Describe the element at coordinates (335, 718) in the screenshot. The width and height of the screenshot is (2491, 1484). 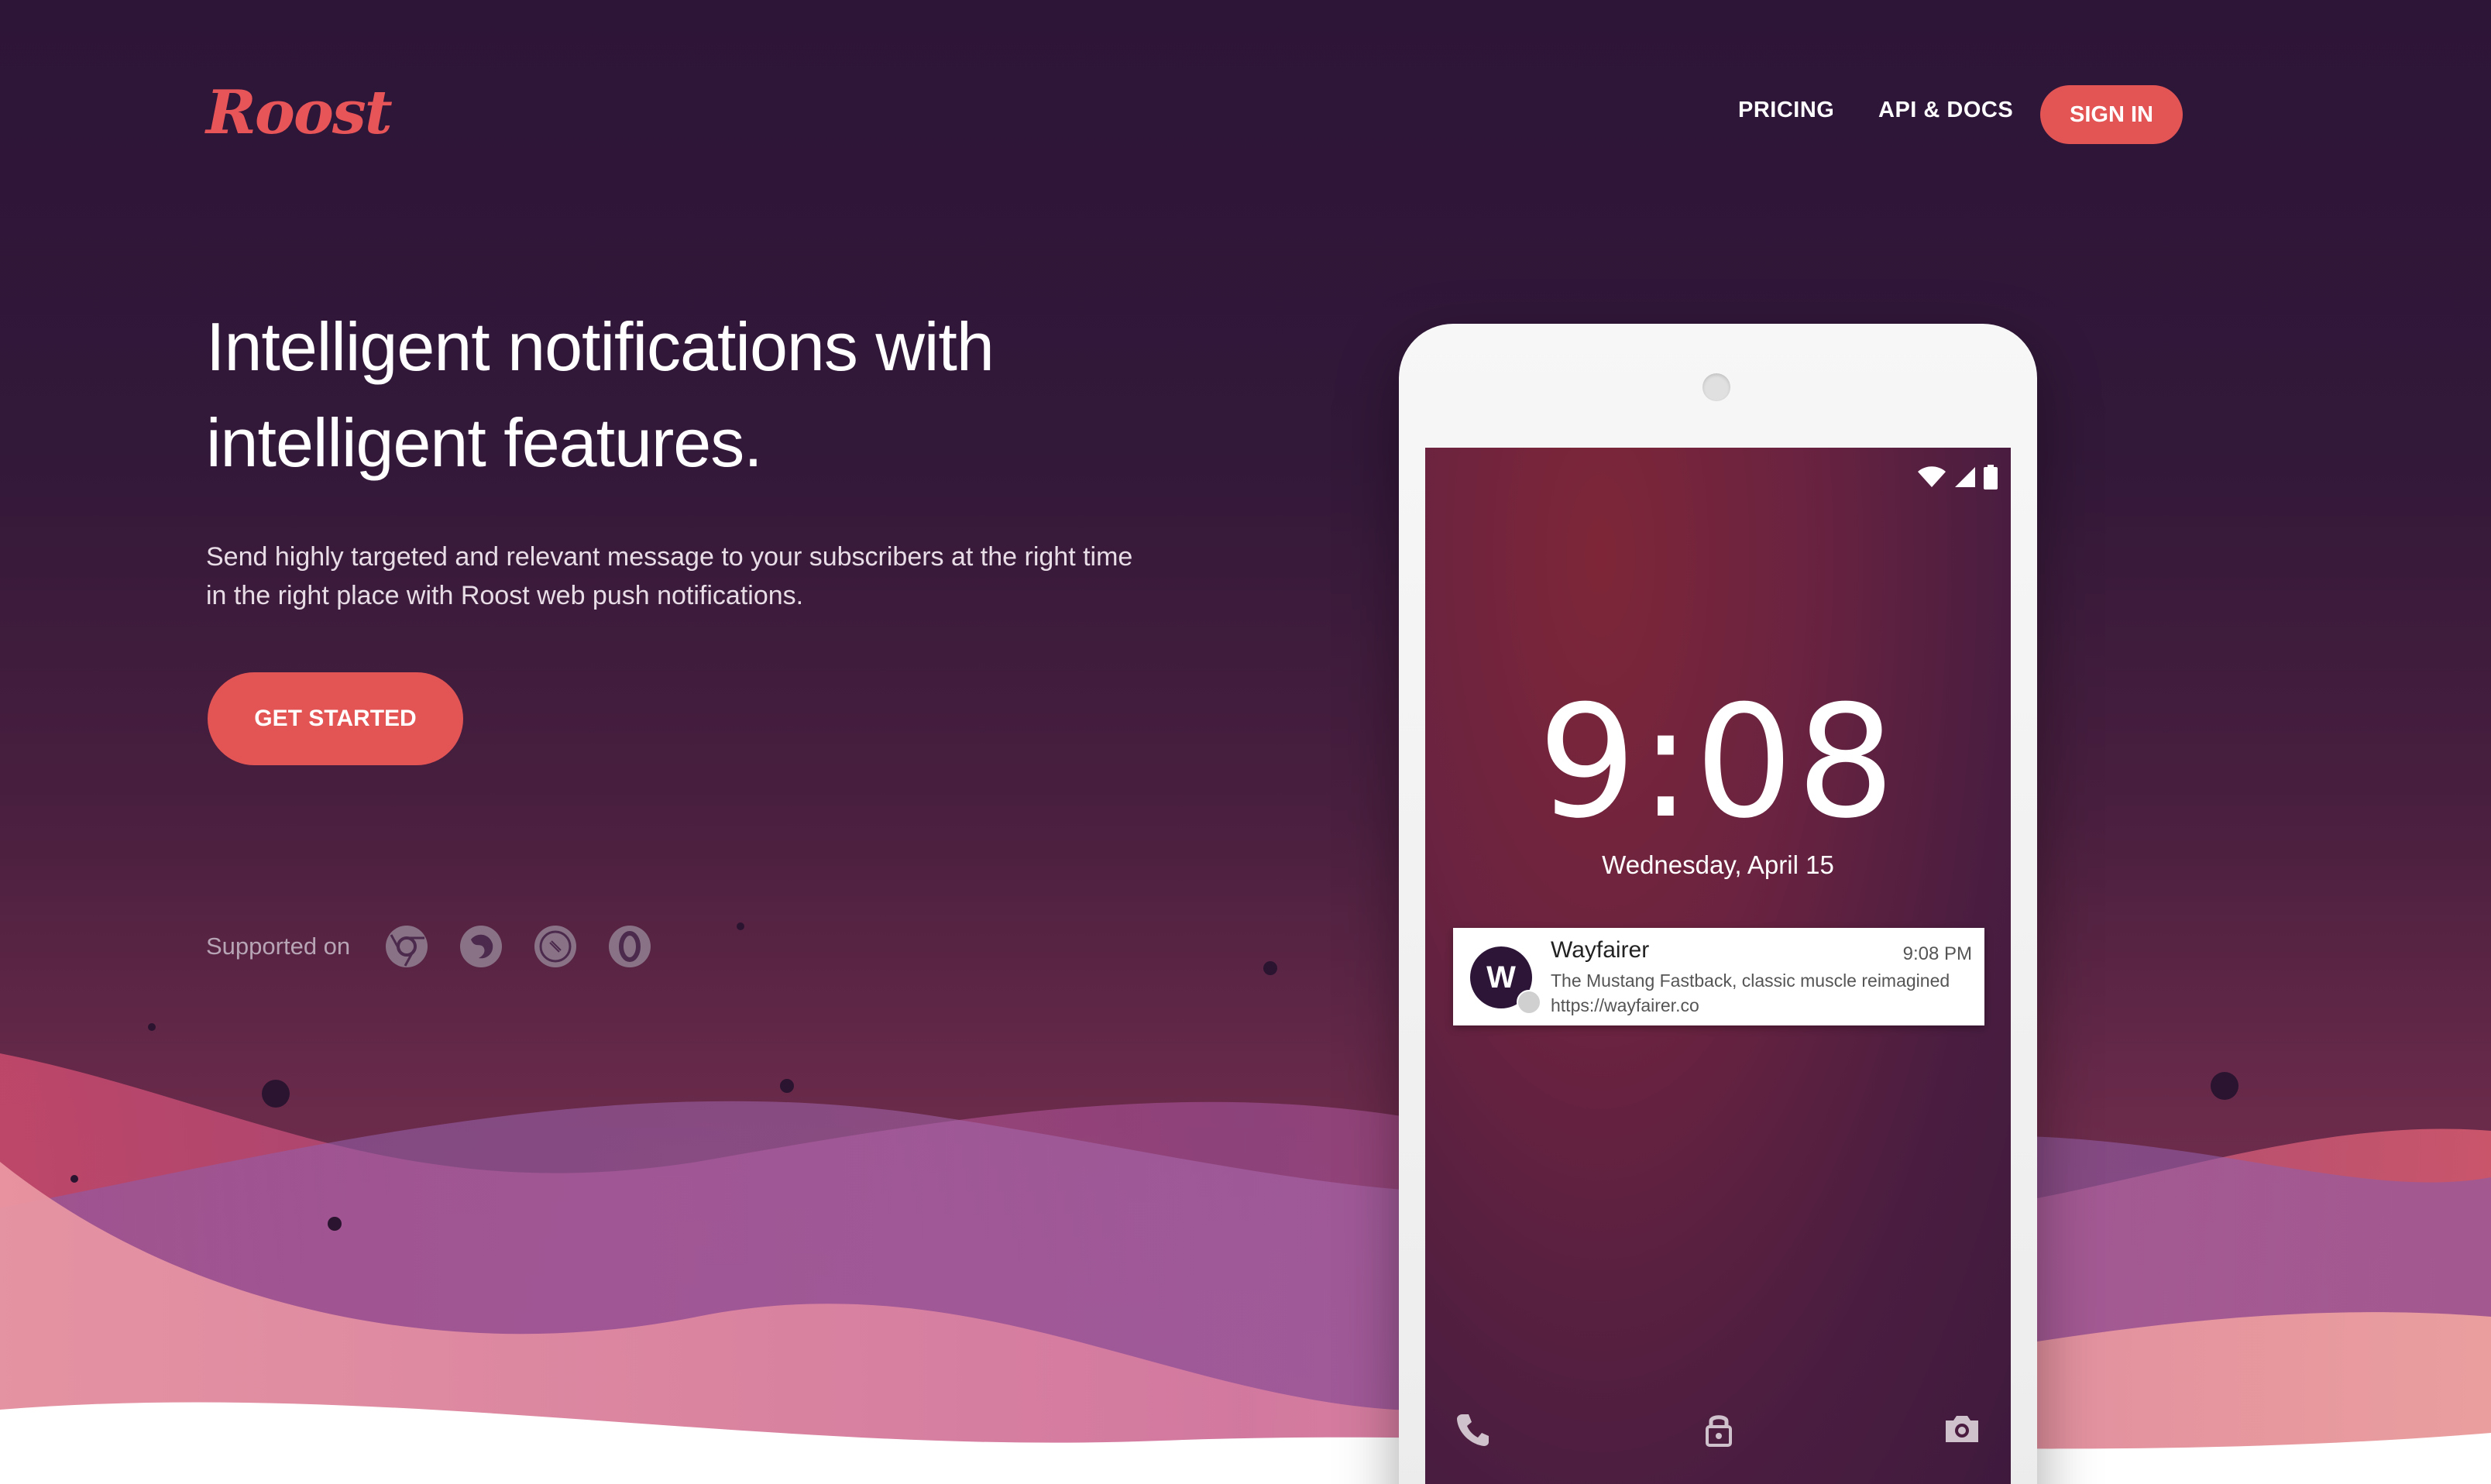
I see `get-started-button: GET STARTED` at that location.